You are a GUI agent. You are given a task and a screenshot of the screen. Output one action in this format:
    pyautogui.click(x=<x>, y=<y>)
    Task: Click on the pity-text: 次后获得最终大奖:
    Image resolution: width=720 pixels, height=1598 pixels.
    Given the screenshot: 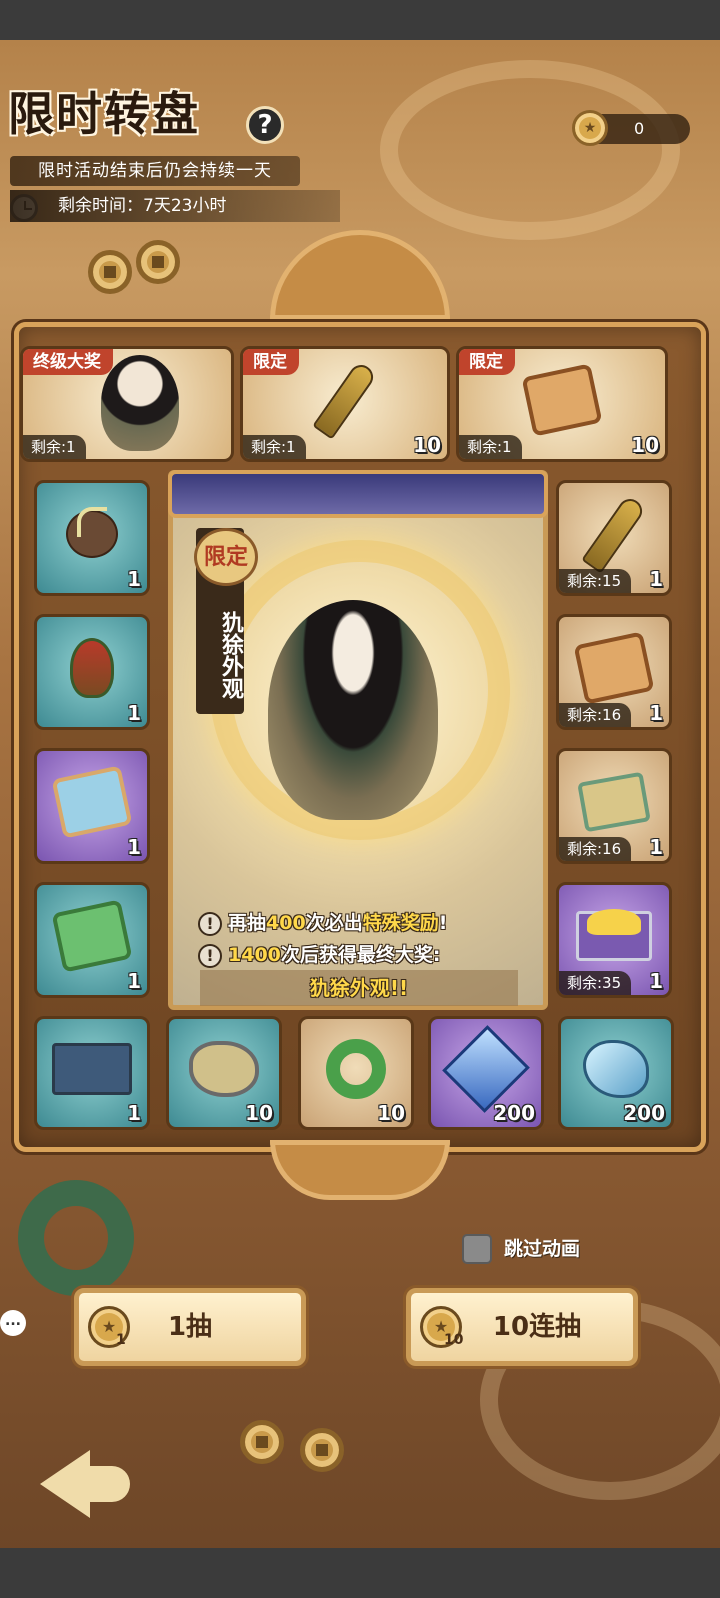 What is the action you would take?
    pyautogui.click(x=360, y=955)
    